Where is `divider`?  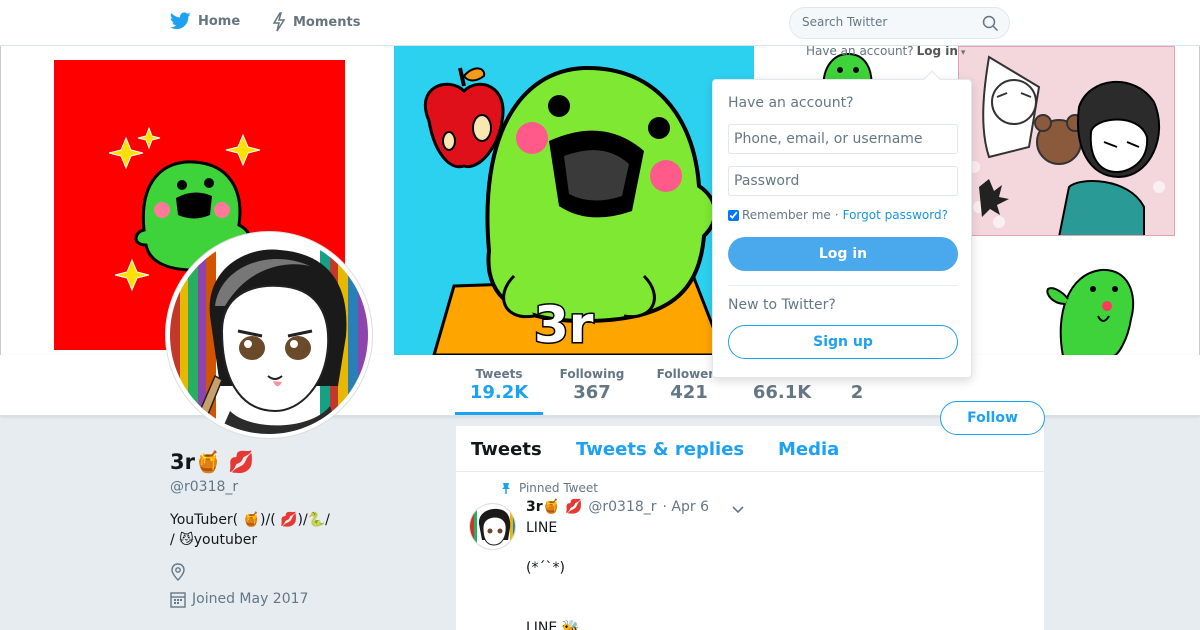 divider is located at coordinates (843, 285).